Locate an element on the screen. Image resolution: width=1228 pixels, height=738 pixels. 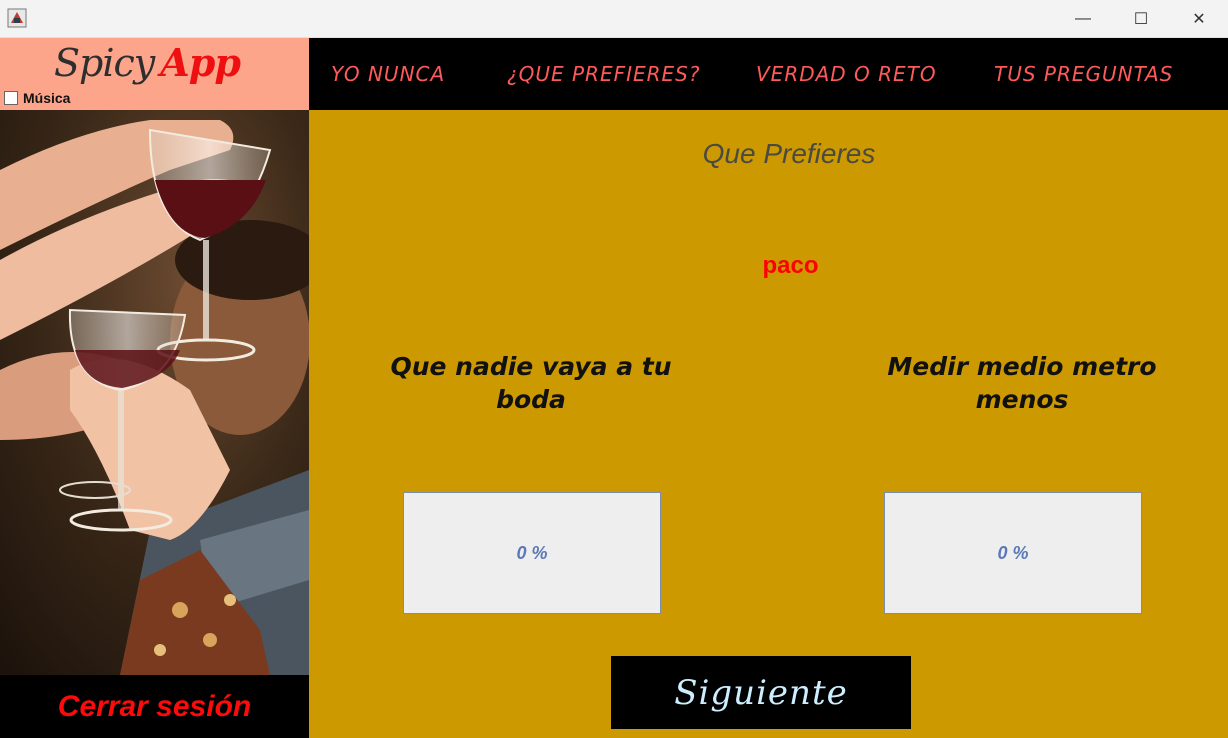
window-titlebar: — ☐ ✕ is located at coordinates (614, 19).